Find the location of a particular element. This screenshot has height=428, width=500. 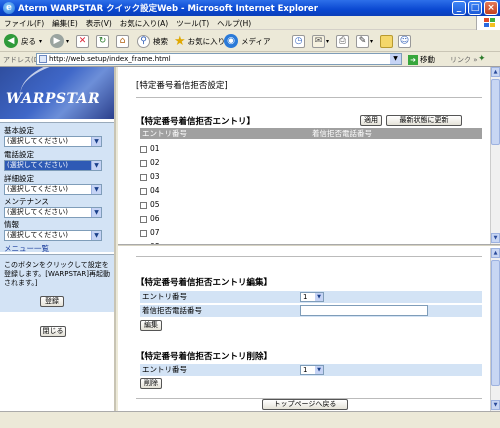

nav-select-basic: (選択してください) ▼ is located at coordinates (53, 141).